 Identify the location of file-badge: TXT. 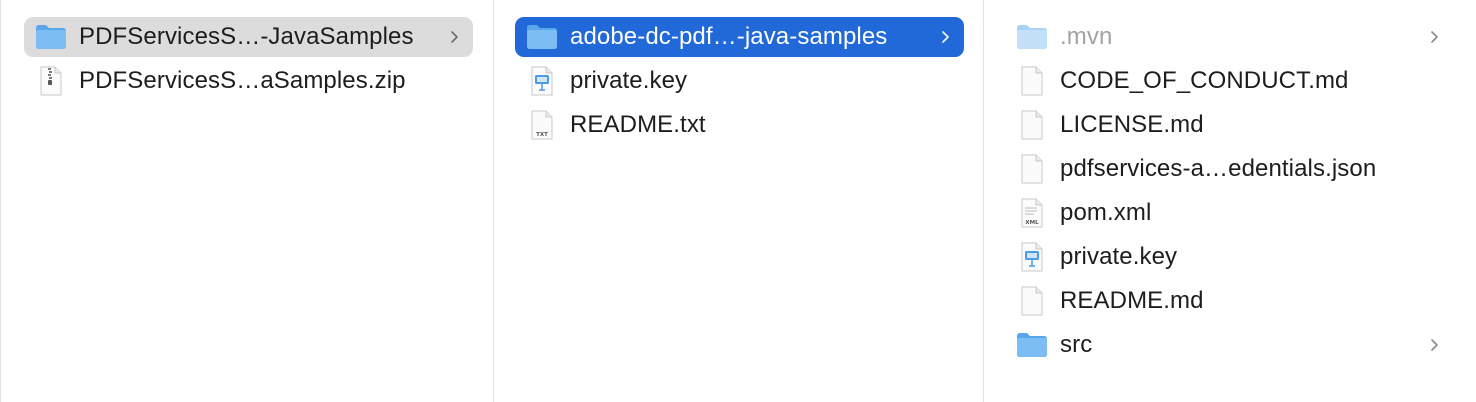
(542, 135).